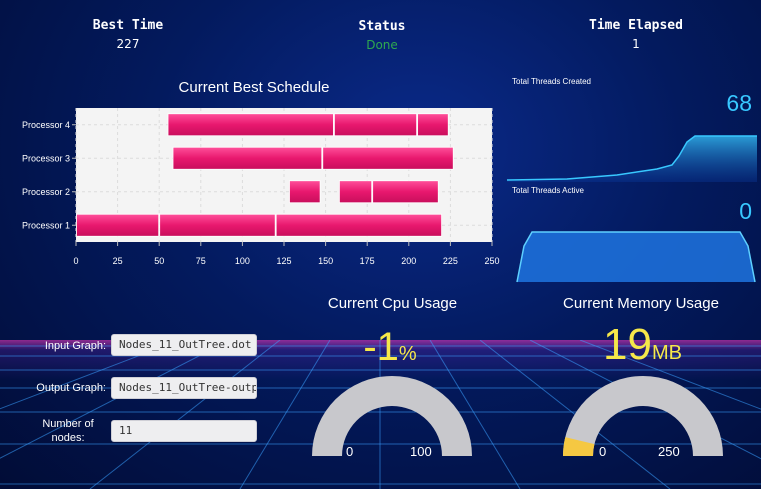 This screenshot has width=761, height=489. What do you see at coordinates (46, 125) in the screenshot?
I see `schedule-processor-label: Processor 4` at bounding box center [46, 125].